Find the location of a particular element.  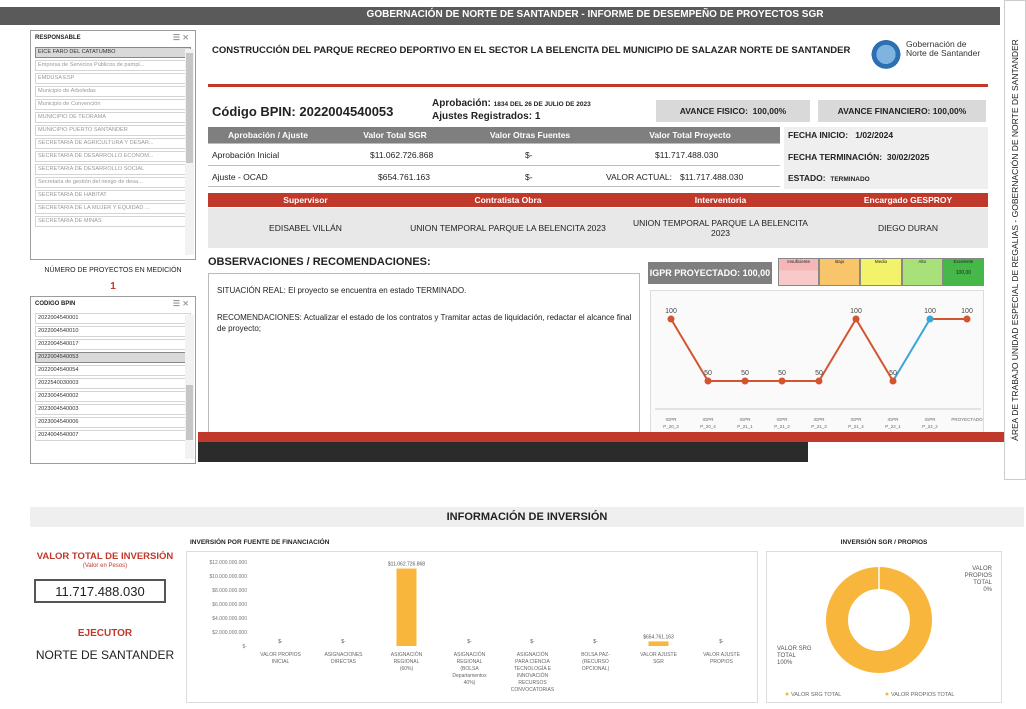

responsable-item: Municipio de Convención is located at coordinates (113, 104).